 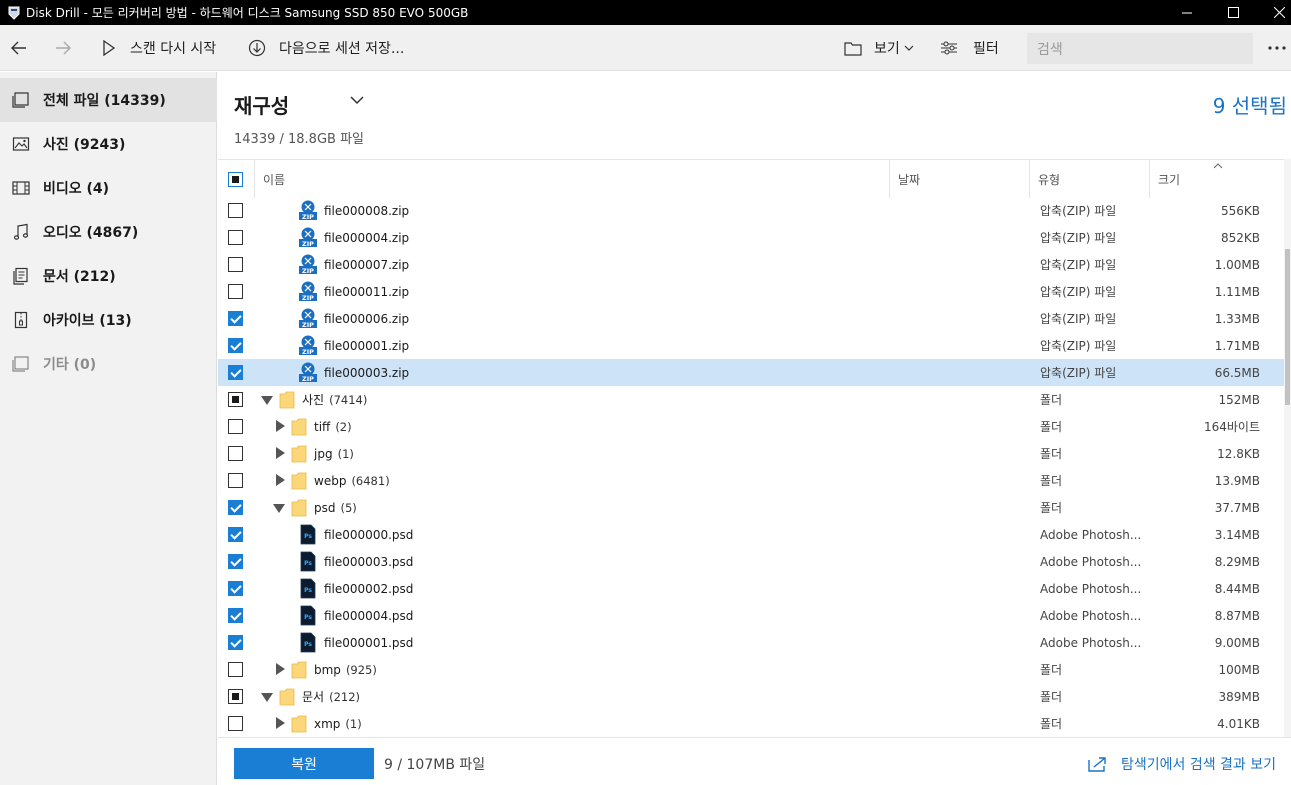 I want to click on sidebar-item-documents: 문서 (212), so click(x=108, y=276).